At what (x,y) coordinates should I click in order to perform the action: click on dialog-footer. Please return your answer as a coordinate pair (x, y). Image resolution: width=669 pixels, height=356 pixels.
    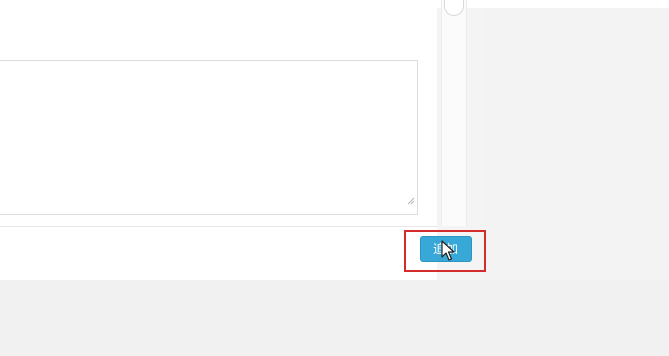
    Looking at the image, I should click on (218, 253).